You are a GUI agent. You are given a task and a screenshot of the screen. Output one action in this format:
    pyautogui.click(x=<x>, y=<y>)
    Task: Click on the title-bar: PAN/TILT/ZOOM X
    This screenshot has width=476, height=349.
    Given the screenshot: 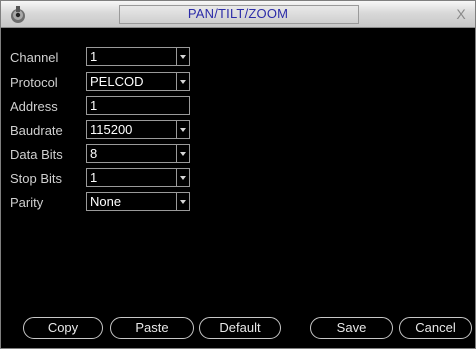 What is the action you would take?
    pyautogui.click(x=238, y=14)
    